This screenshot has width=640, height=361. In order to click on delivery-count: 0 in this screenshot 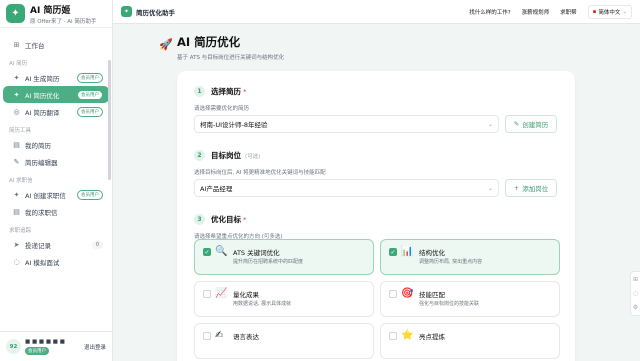, I will do `click(97, 244)`.